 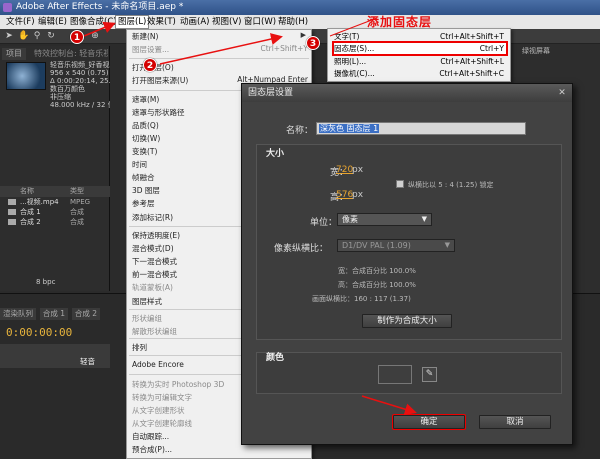 I want to click on menu-separator, so click(x=219, y=58).